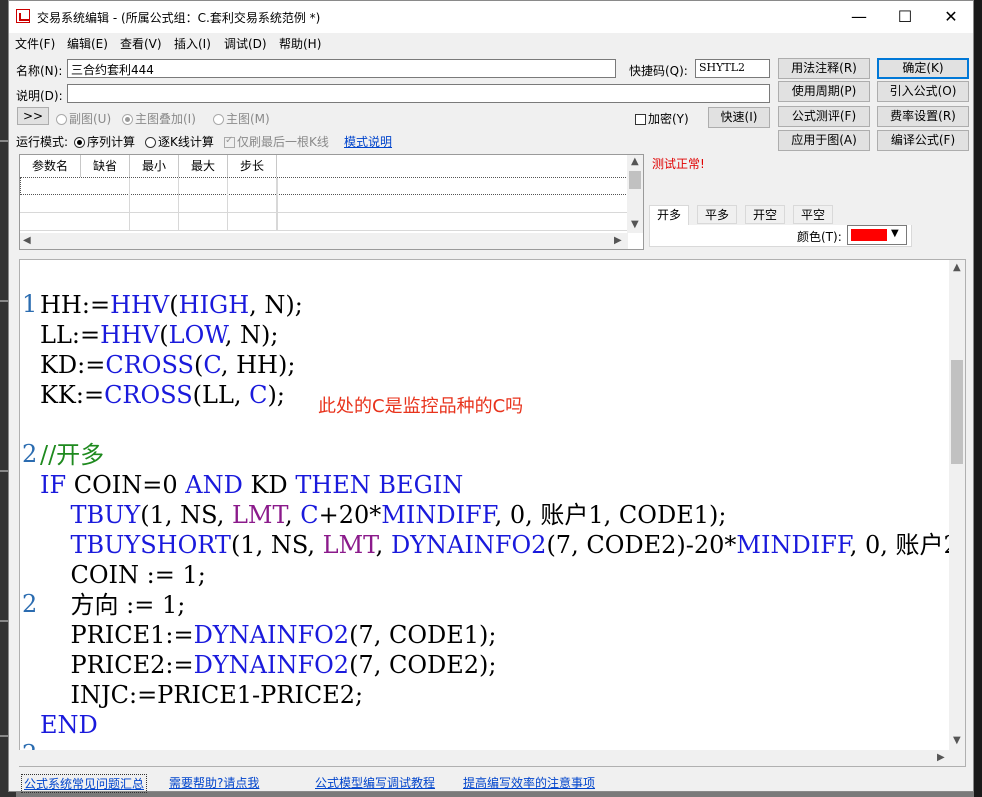  Describe the element at coordinates (923, 68) in the screenshot. I see `ok-button: 确定(K)` at that location.